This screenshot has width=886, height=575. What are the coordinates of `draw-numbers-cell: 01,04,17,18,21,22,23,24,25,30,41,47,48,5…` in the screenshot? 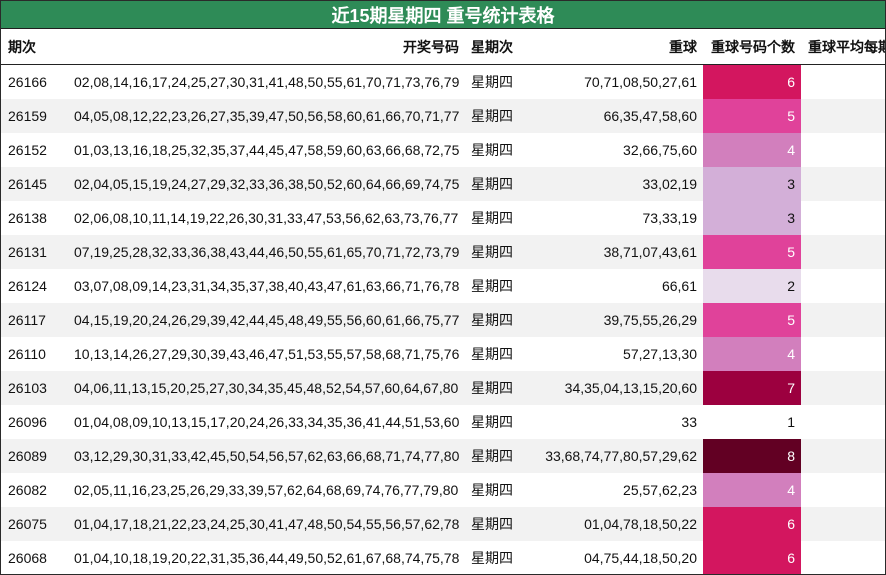 It's located at (266, 524).